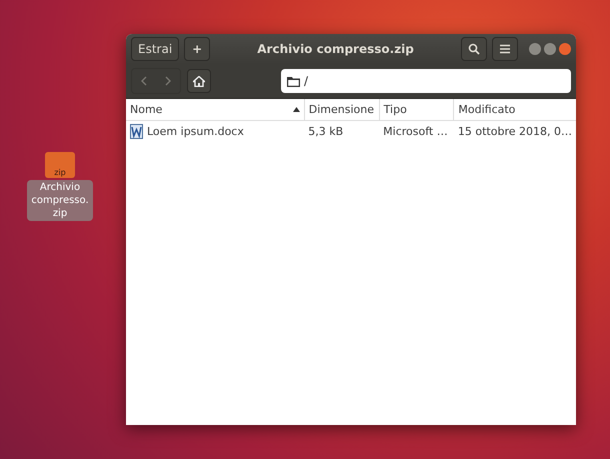 The image size is (610, 459). What do you see at coordinates (335, 49) in the screenshot?
I see `window-title: Archivio compresso.zip` at bounding box center [335, 49].